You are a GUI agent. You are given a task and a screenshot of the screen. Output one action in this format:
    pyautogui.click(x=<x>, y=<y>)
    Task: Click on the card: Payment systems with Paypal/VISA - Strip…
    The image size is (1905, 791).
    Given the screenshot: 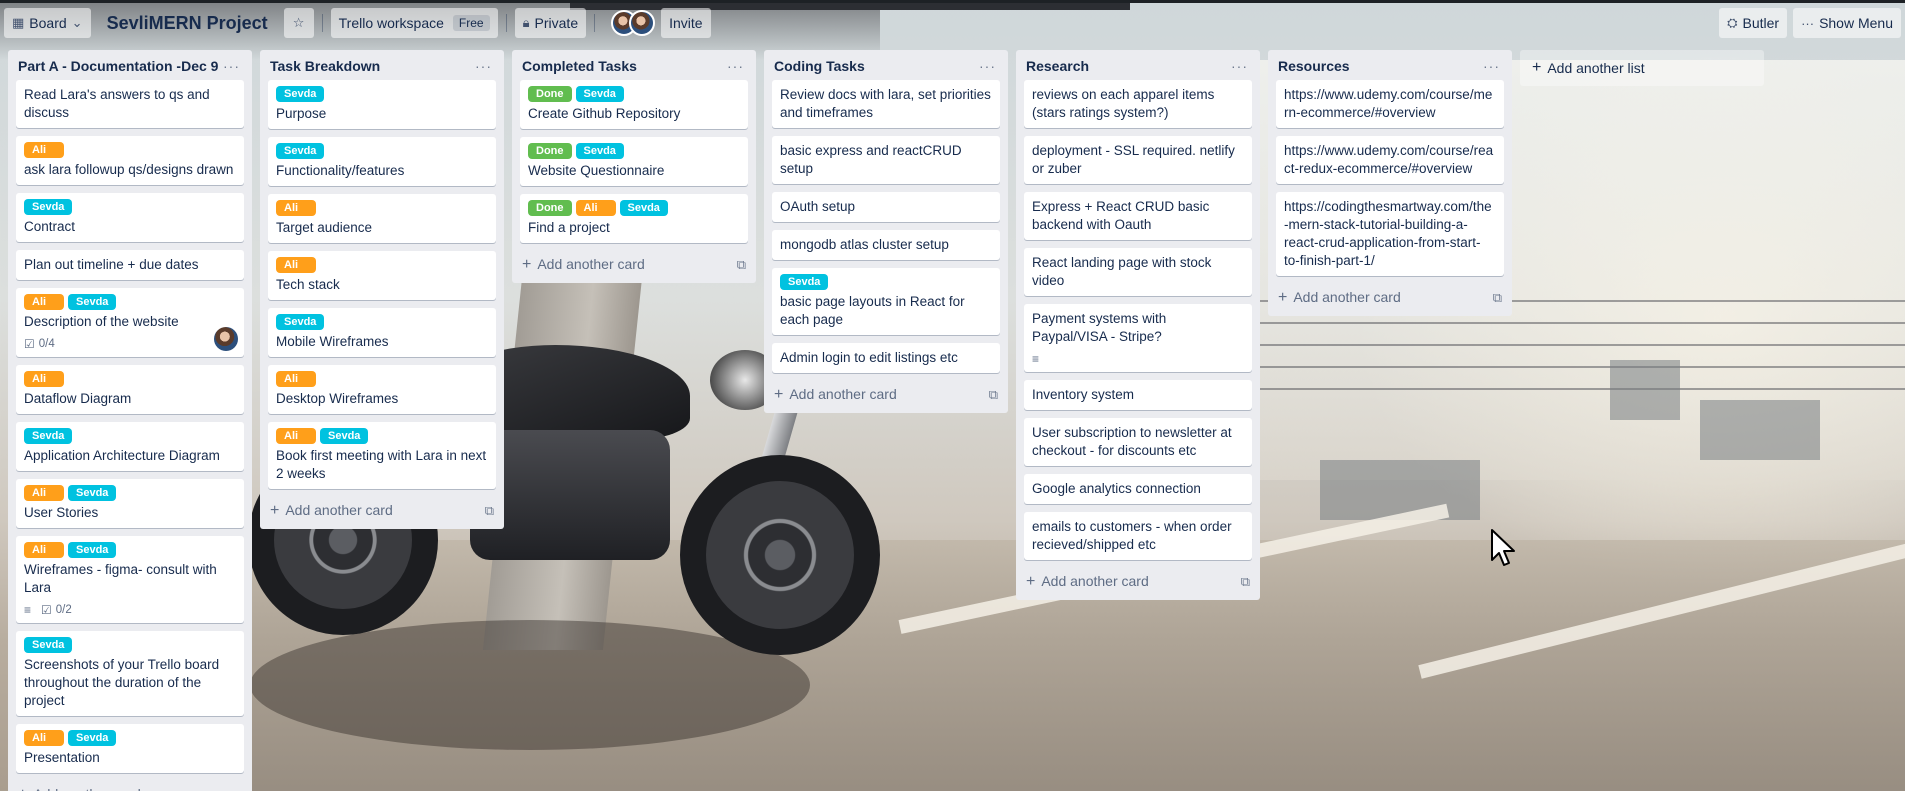 What is the action you would take?
    pyautogui.click(x=1138, y=338)
    